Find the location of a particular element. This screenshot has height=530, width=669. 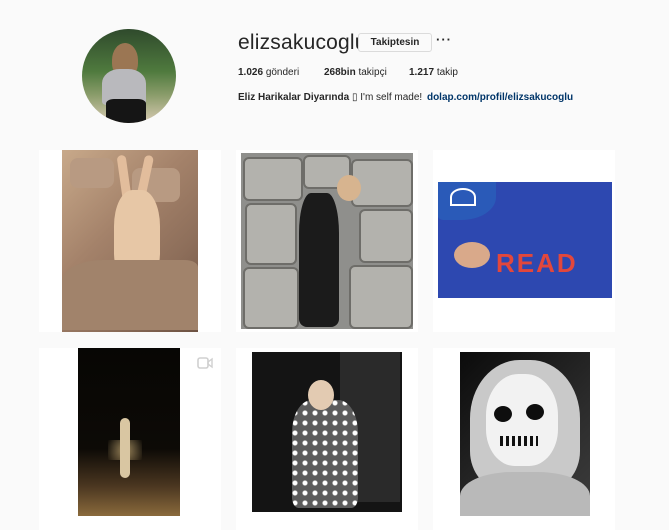

post-photo-skull is located at coordinates (525, 434).